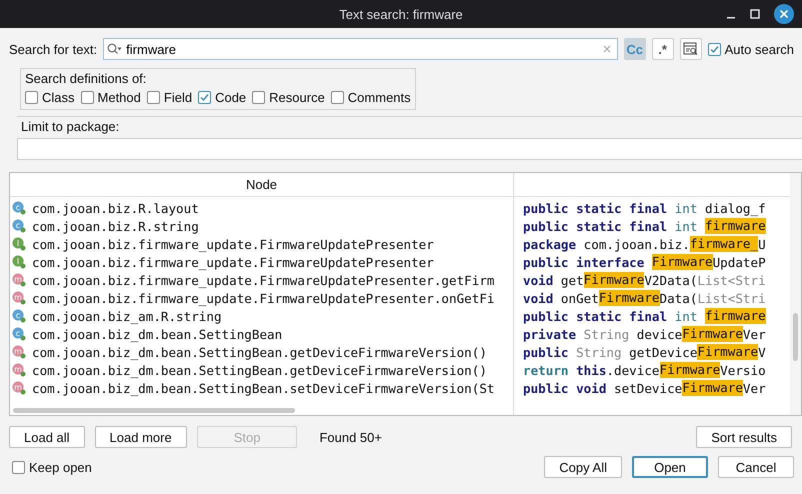  I want to click on checkbox-label: Field, so click(178, 97).